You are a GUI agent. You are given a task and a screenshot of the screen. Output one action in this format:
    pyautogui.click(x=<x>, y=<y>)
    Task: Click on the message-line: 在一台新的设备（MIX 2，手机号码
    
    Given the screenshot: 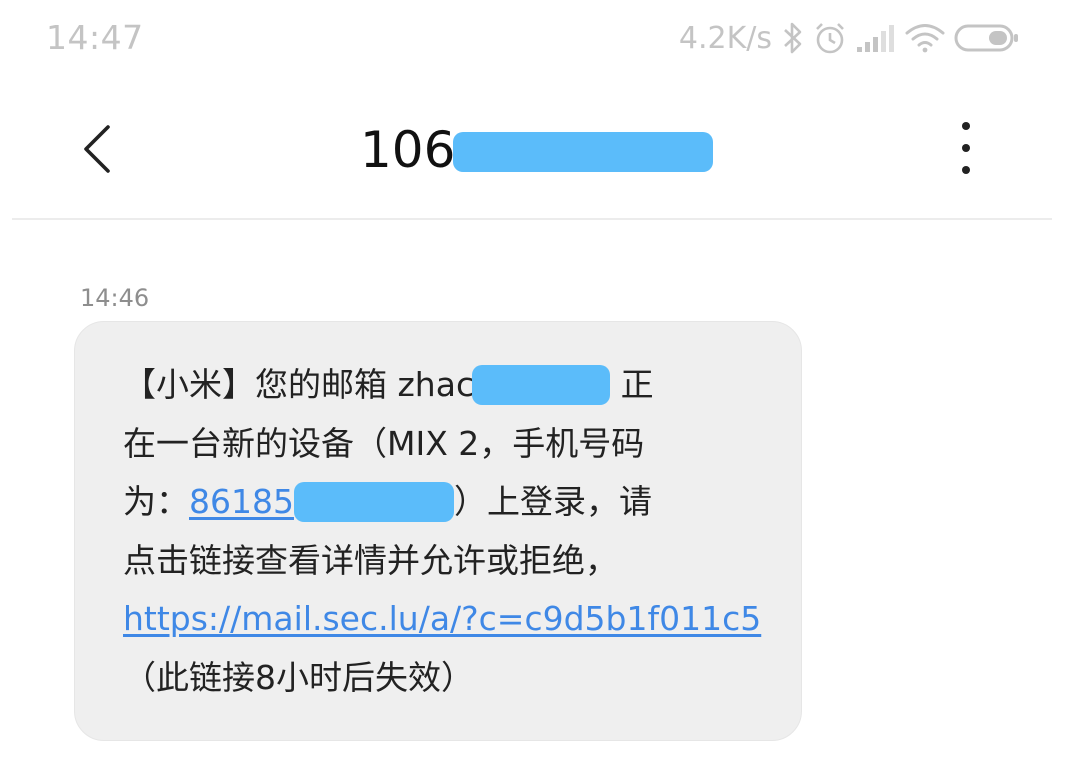 What is the action you would take?
    pyautogui.click(x=442, y=444)
    